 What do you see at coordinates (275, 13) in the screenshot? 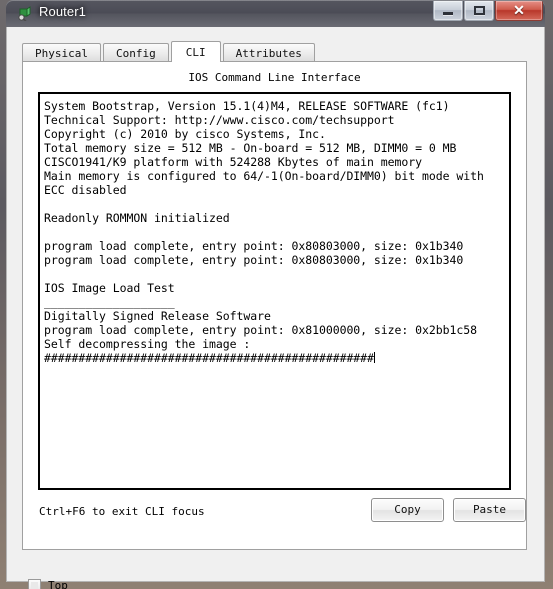
I see `window-titlebar: Router1 ✕` at bounding box center [275, 13].